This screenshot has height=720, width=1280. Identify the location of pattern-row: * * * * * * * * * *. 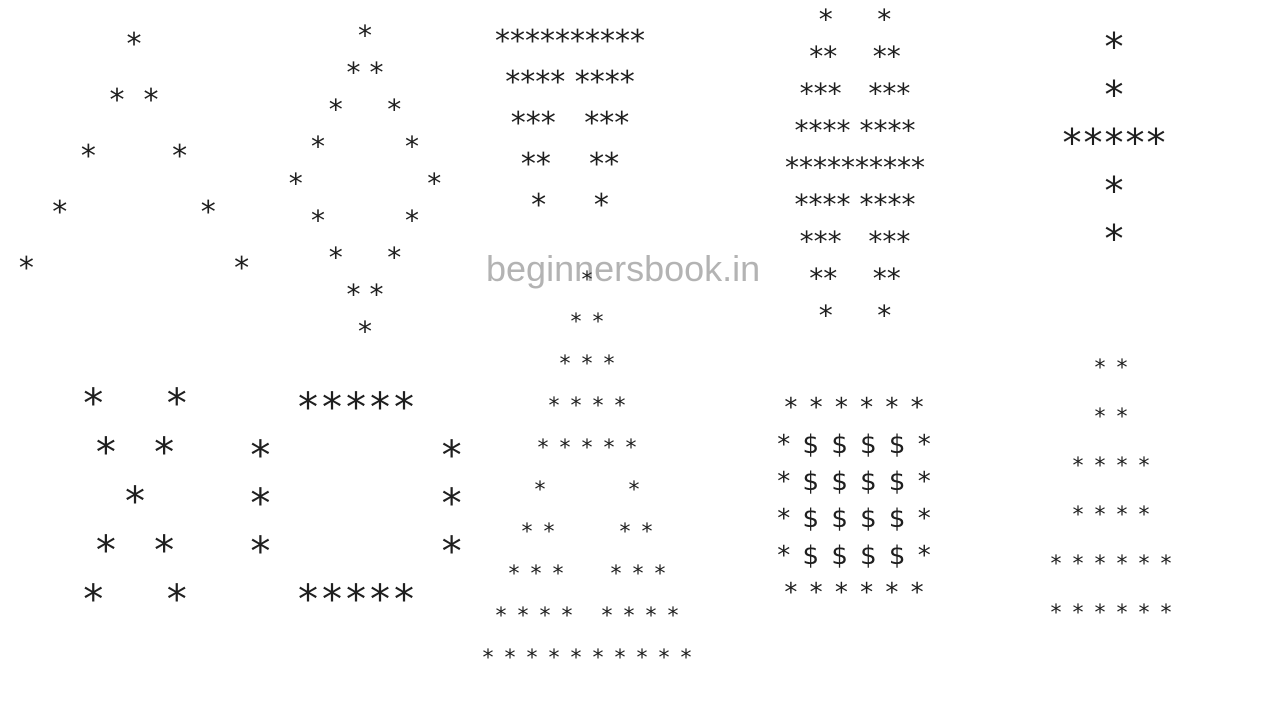
(588, 658).